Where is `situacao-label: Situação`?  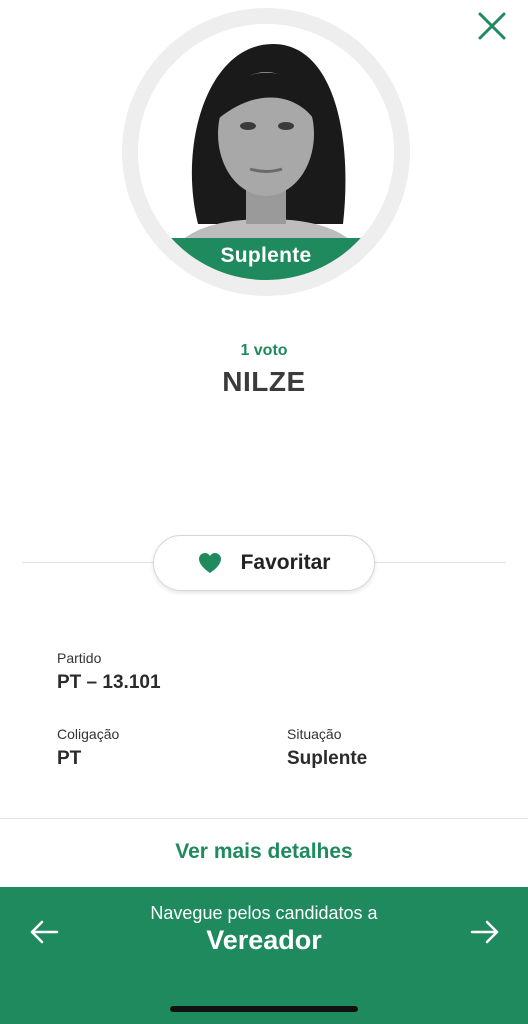
situacao-label: Situação is located at coordinates (314, 734).